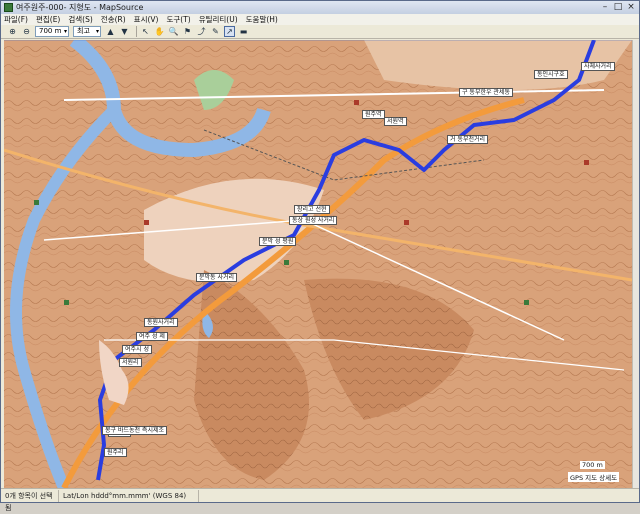 This screenshot has height=514, width=640. Describe the element at coordinates (187, 31) in the screenshot. I see `waypoint-tool-icon: ⚑` at that location.